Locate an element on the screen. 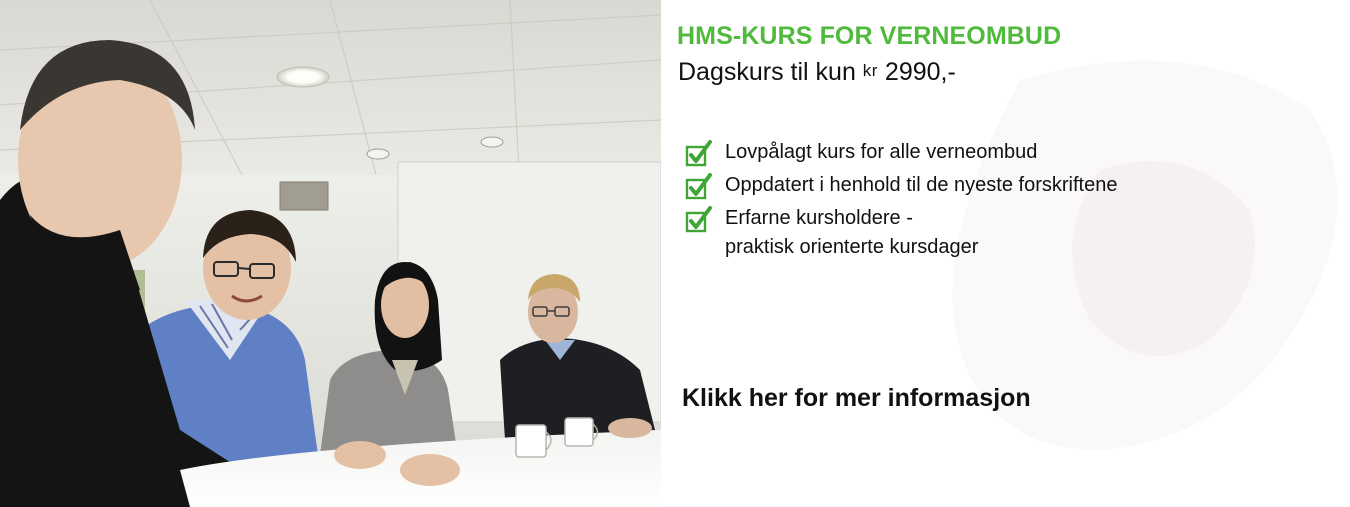 The height and width of the screenshot is (507, 1350). price-line: Dagskurs til kun kr 2990,- is located at coordinates (817, 72).